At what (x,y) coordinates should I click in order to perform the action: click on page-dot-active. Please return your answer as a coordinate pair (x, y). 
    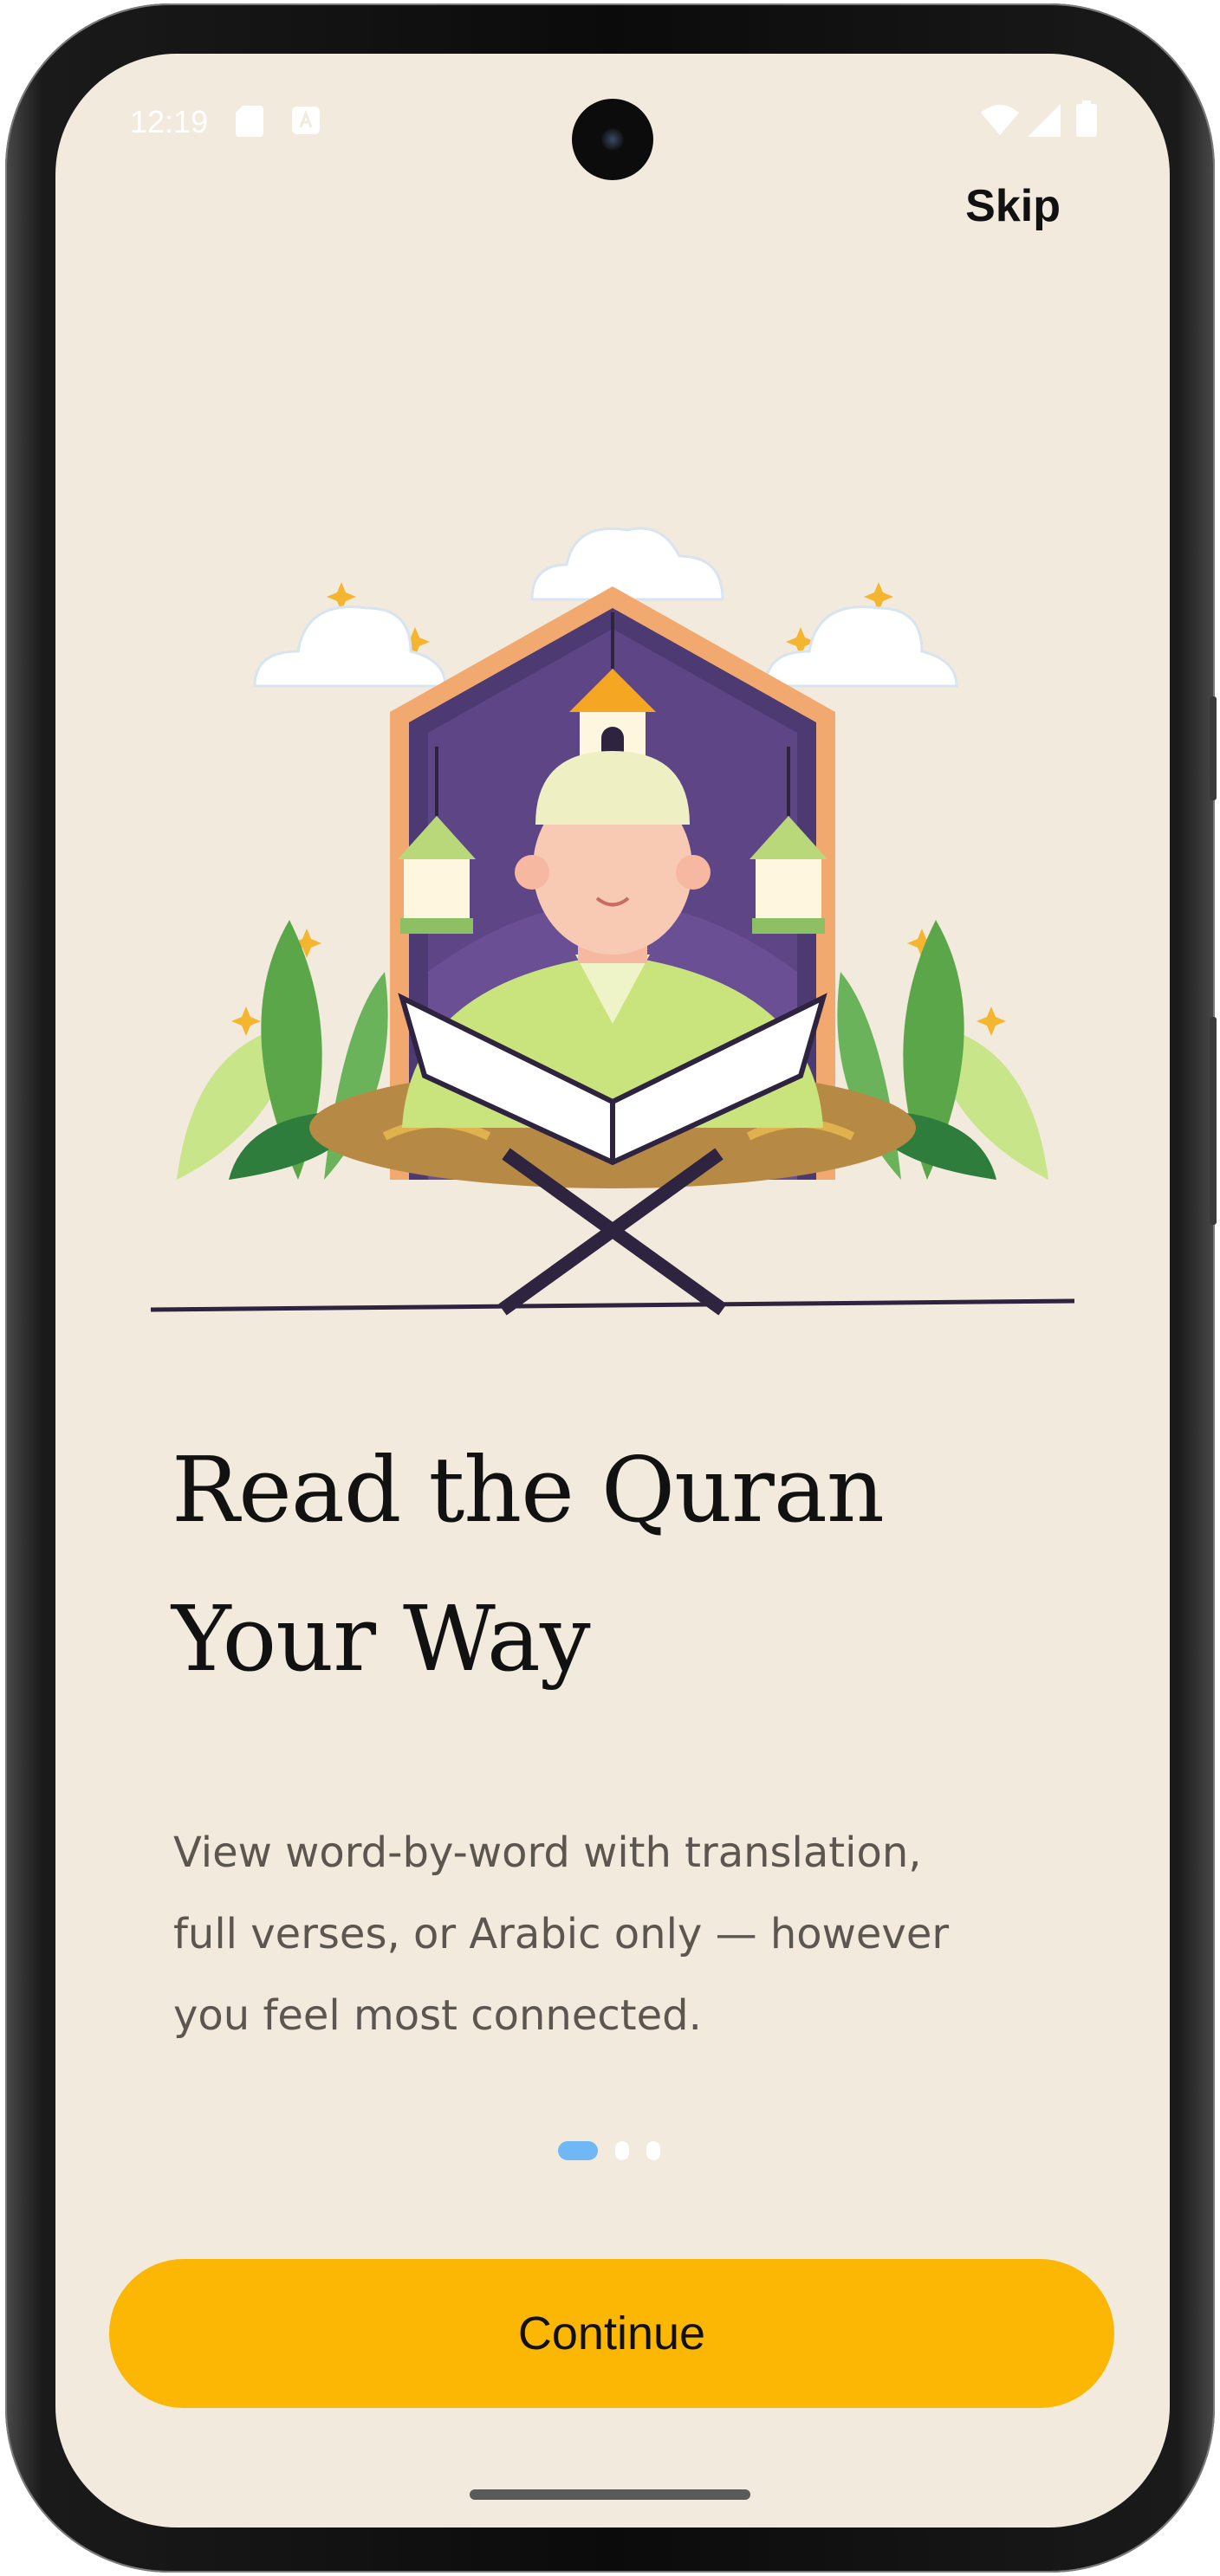
    Looking at the image, I should click on (578, 2150).